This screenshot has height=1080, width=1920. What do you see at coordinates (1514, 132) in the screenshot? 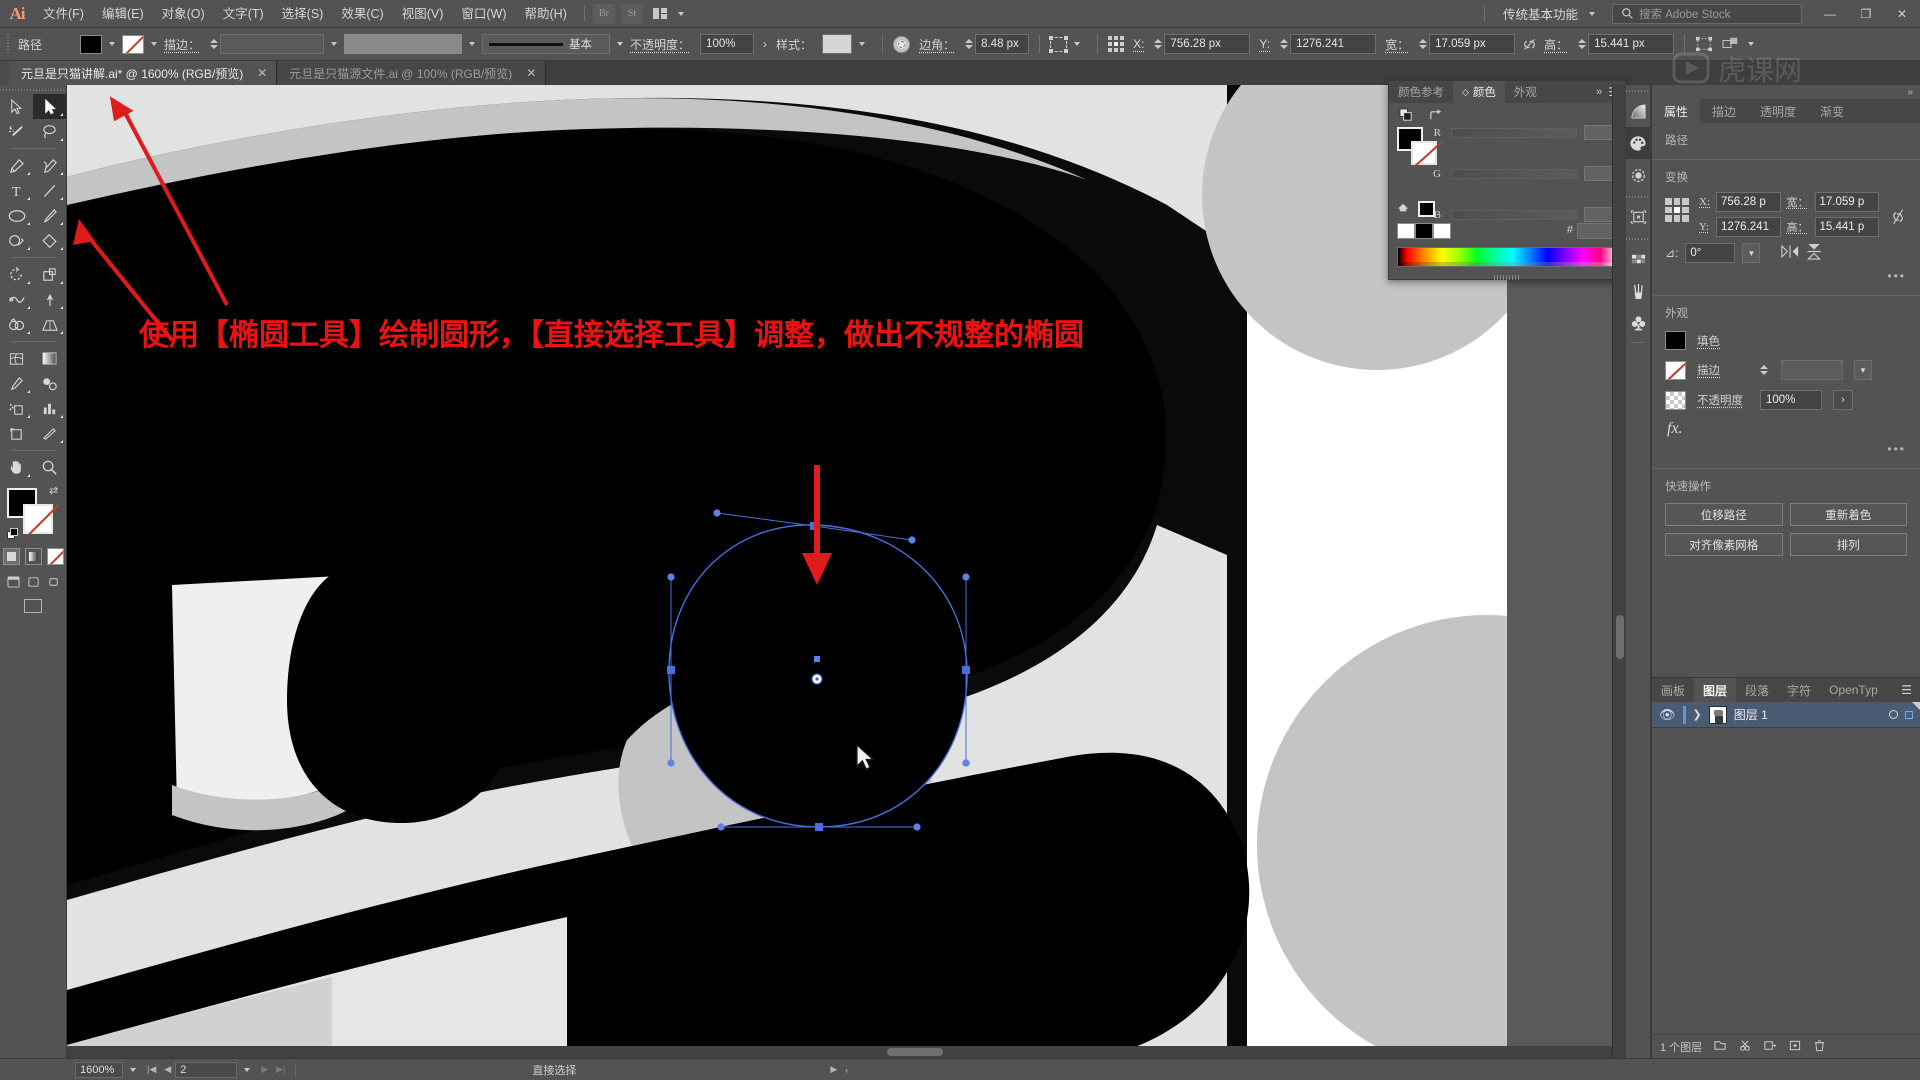
I see `channel-slider-r` at bounding box center [1514, 132].